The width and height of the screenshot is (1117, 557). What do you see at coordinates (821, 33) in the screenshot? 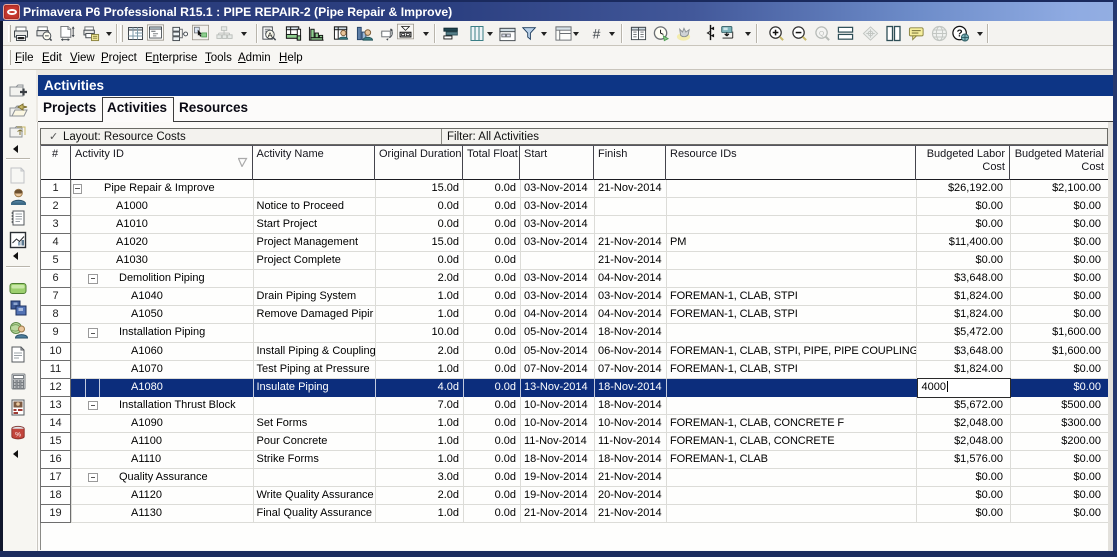
I see `svg-text: Q` at bounding box center [821, 33].